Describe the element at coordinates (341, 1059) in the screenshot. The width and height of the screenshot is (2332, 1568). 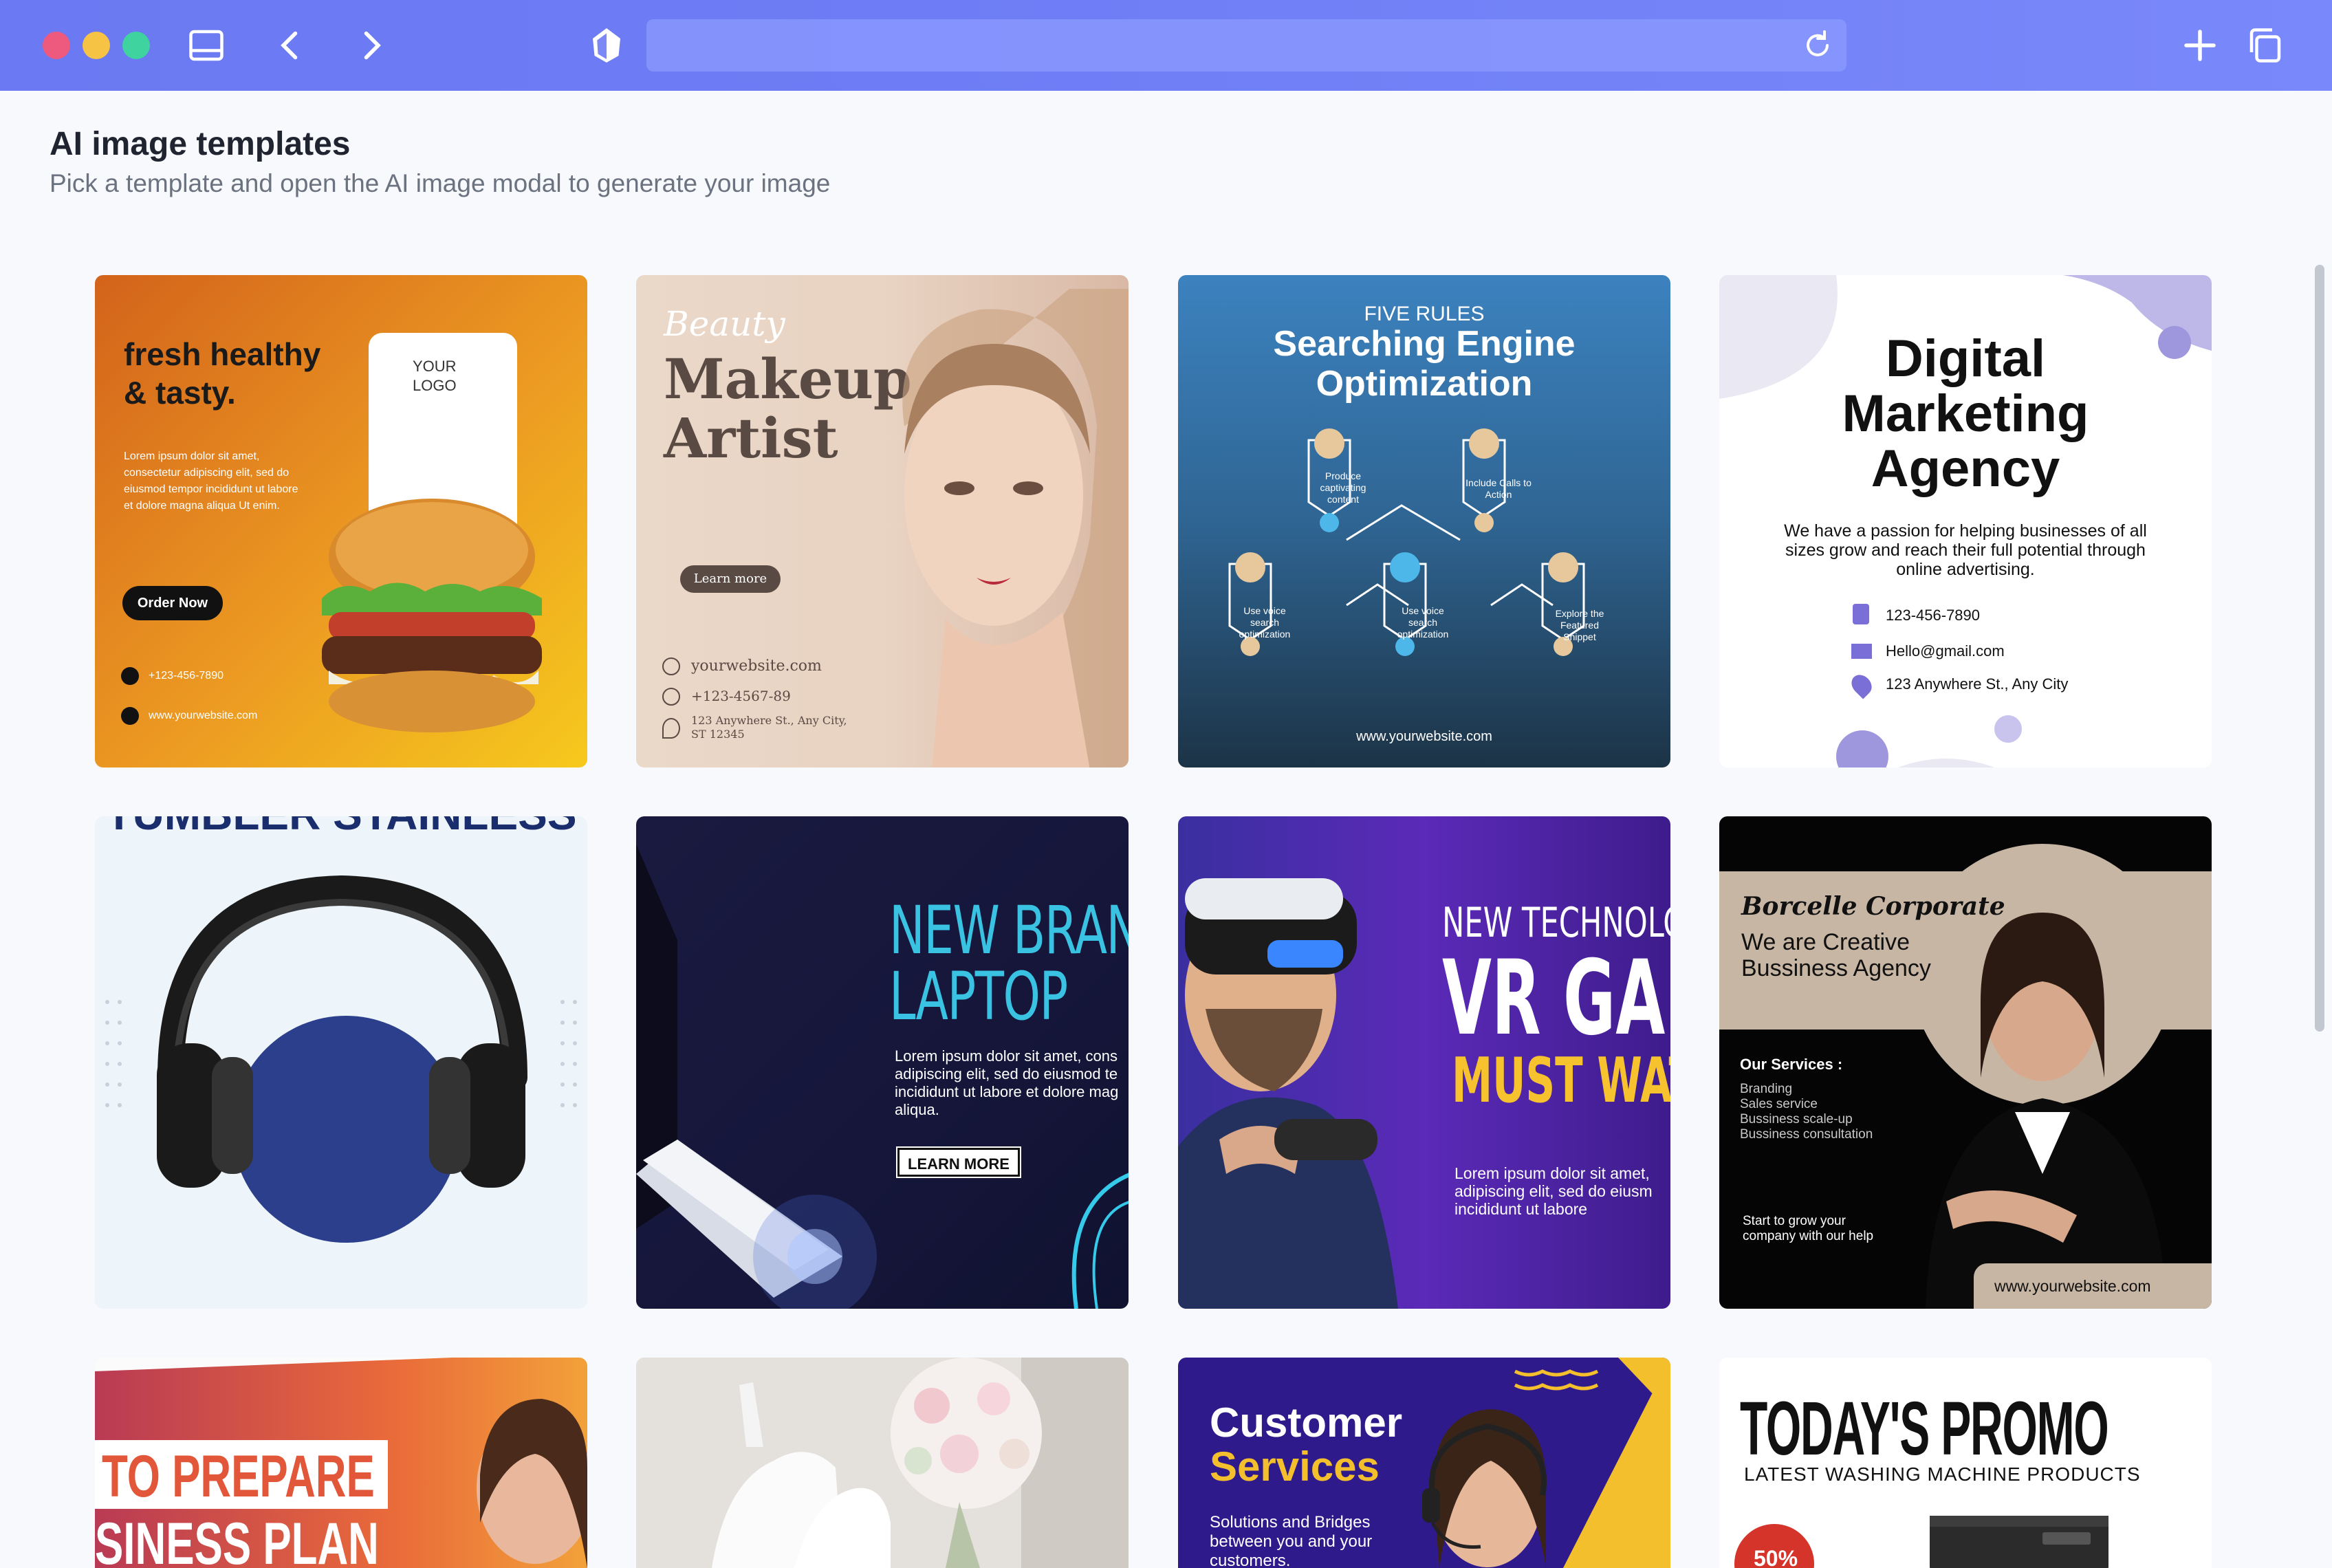
I see `headphones-image` at that location.